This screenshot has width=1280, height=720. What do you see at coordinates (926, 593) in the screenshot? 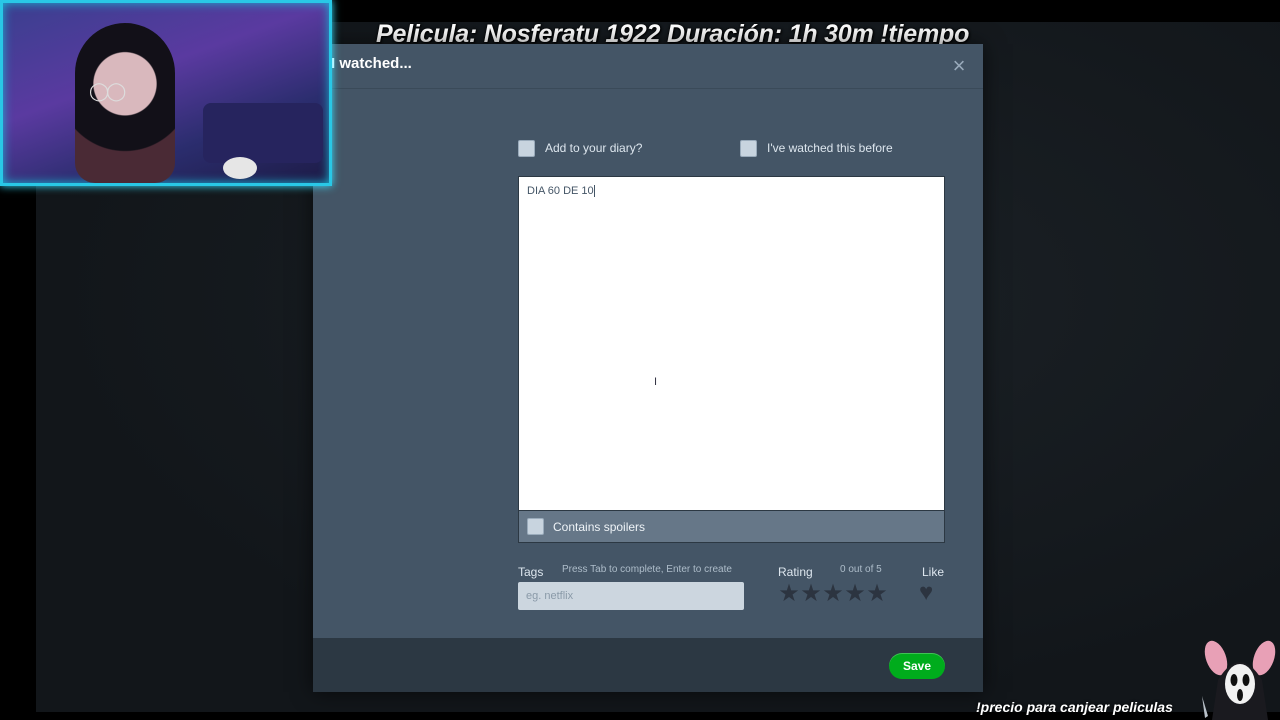
I see `heart-icon: ♥` at bounding box center [926, 593].